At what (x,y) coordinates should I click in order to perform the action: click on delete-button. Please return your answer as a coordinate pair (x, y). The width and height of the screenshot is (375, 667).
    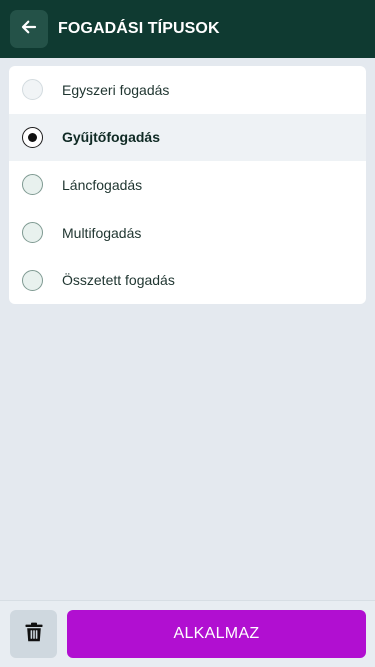
    Looking at the image, I should click on (33, 634).